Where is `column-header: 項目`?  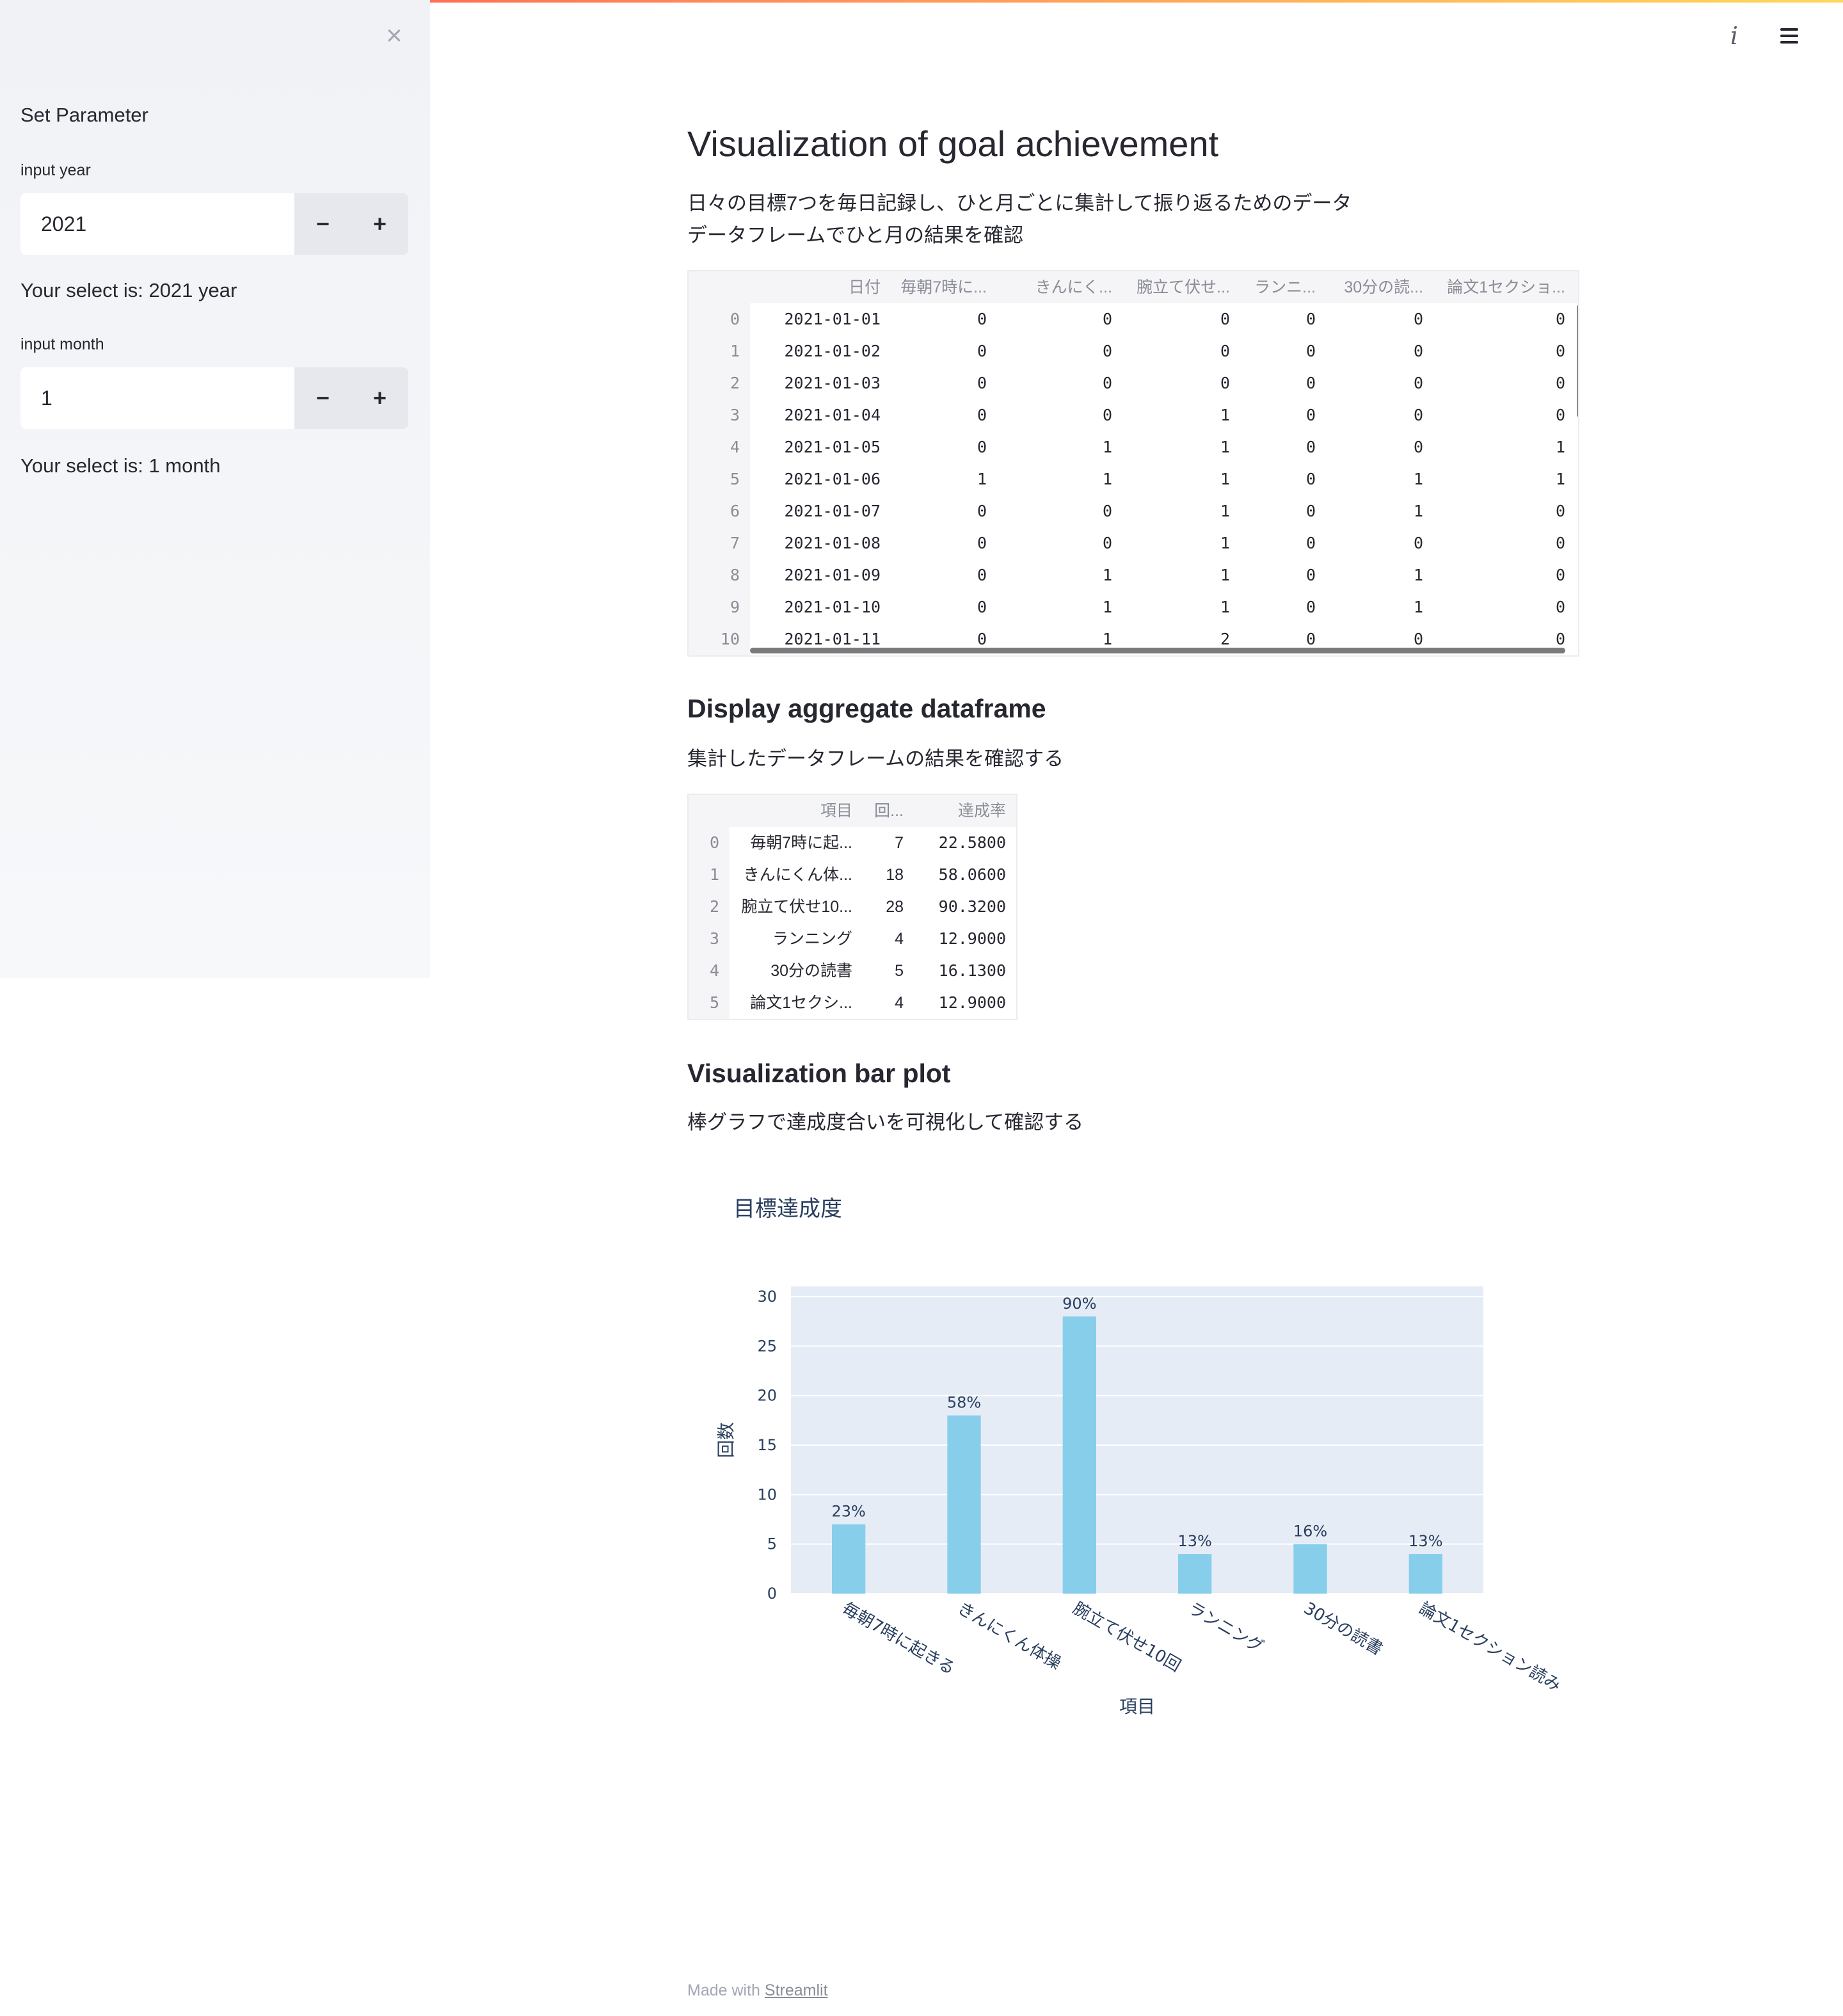 column-header: 項目 is located at coordinates (836, 811).